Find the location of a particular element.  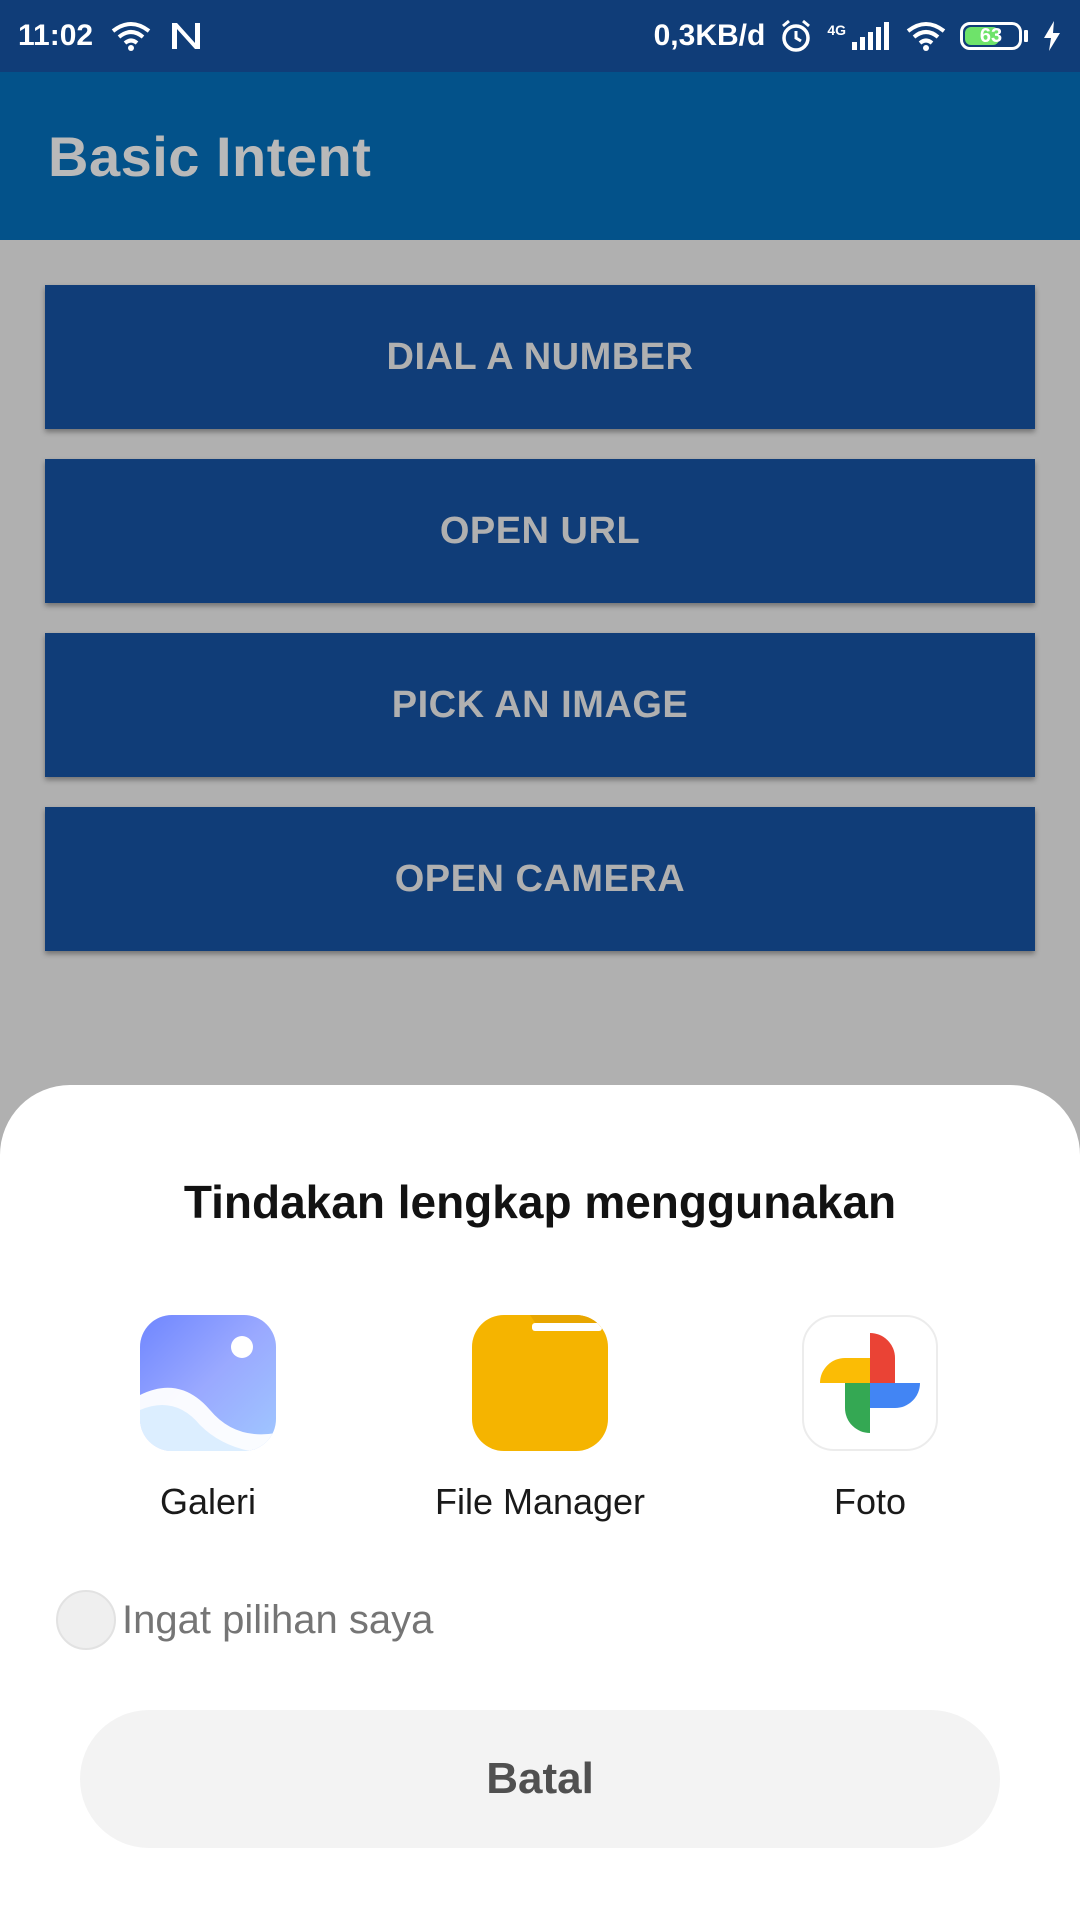

network-type: 4G is located at coordinates (836, 30).